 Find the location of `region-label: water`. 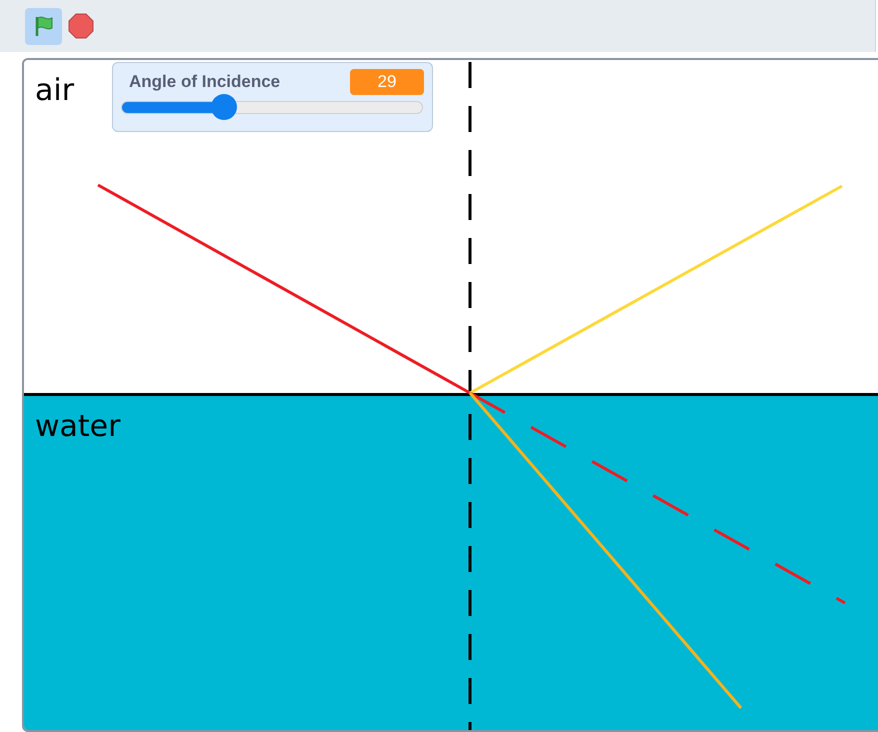

region-label: water is located at coordinates (77, 427).